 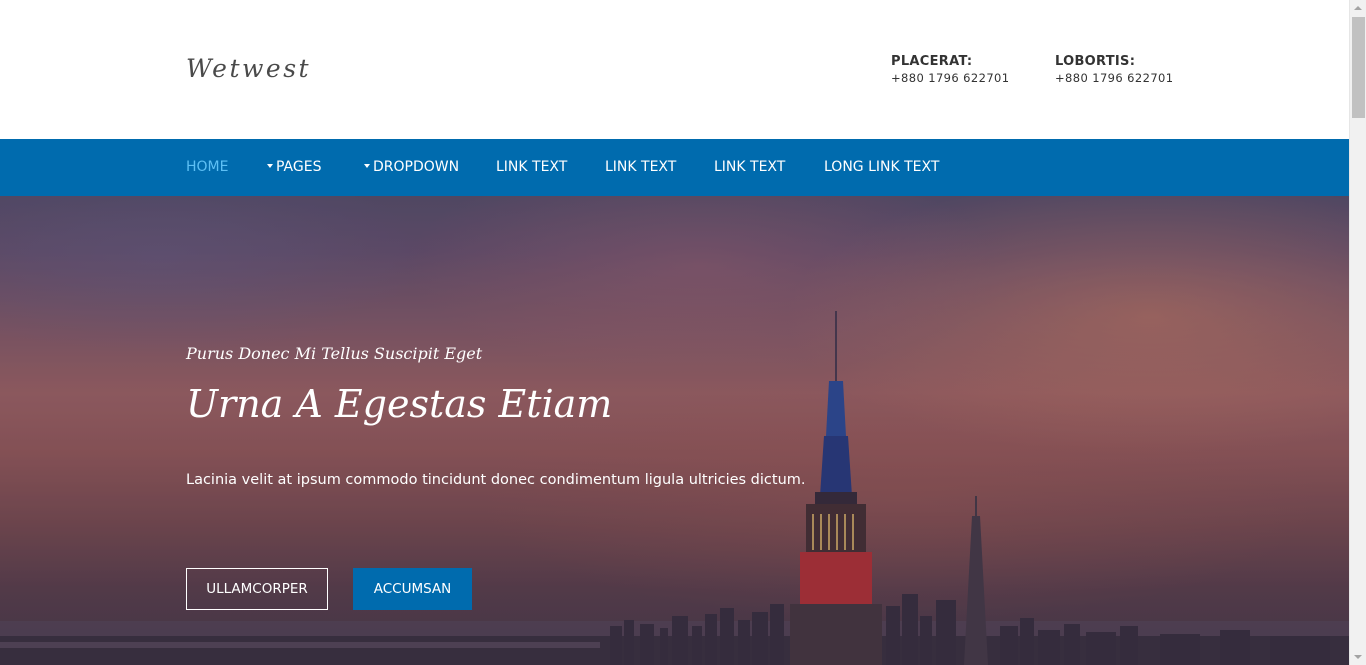 I want to click on contact-label: LOBORTIS:, so click(x=1095, y=61).